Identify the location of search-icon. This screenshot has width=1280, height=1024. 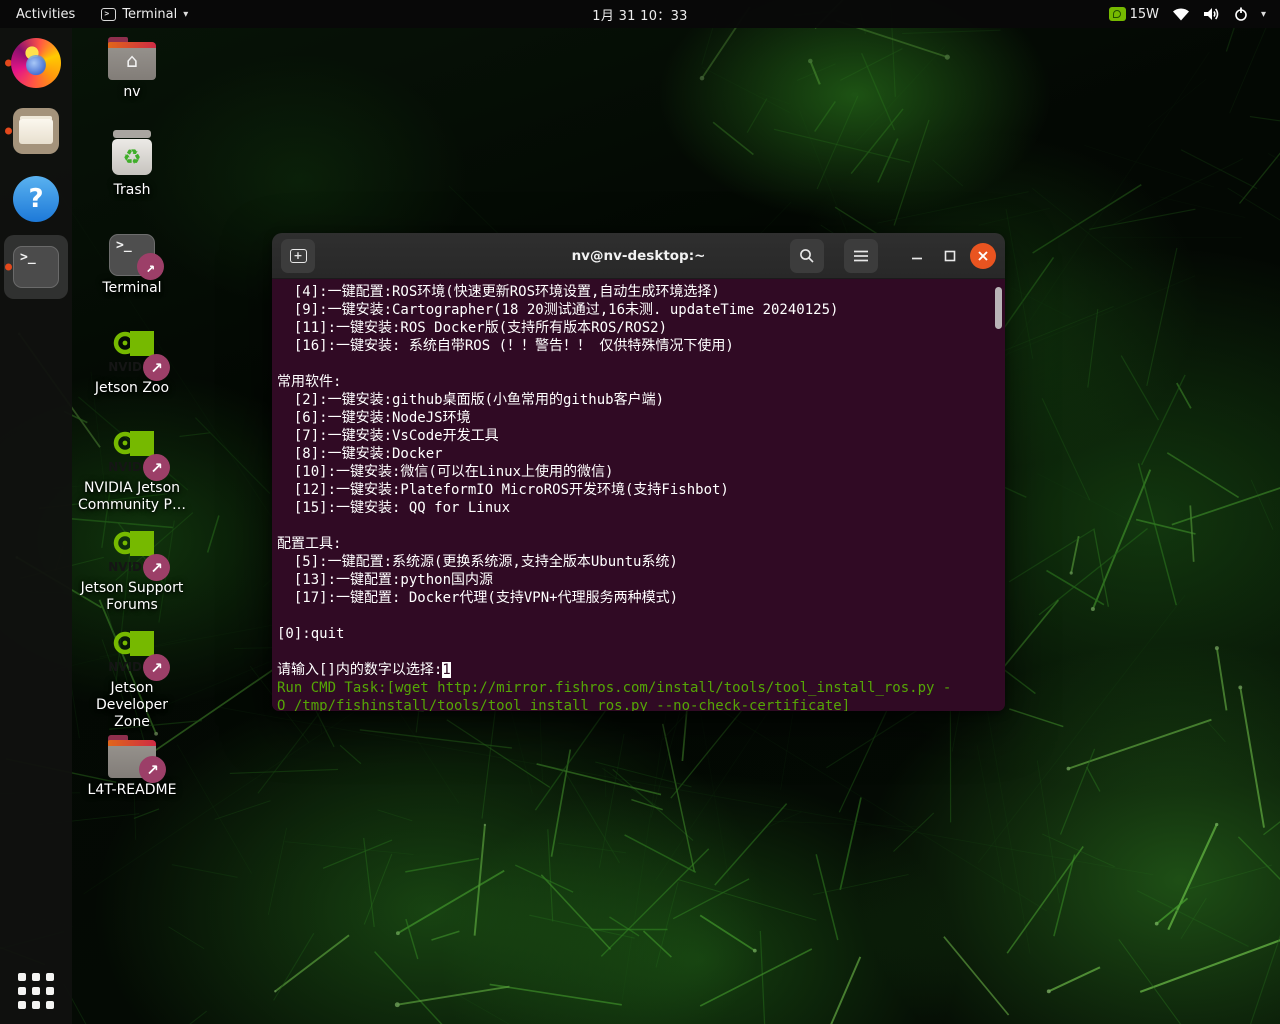
(807, 255).